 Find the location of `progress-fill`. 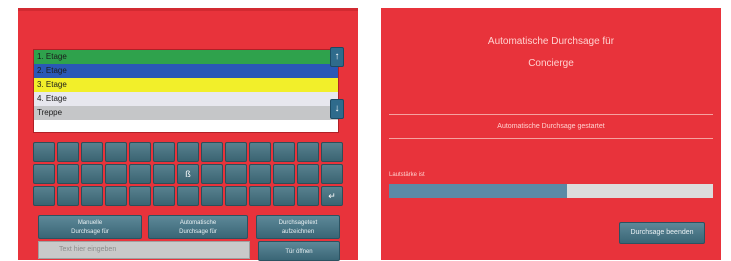

progress-fill is located at coordinates (478, 191).